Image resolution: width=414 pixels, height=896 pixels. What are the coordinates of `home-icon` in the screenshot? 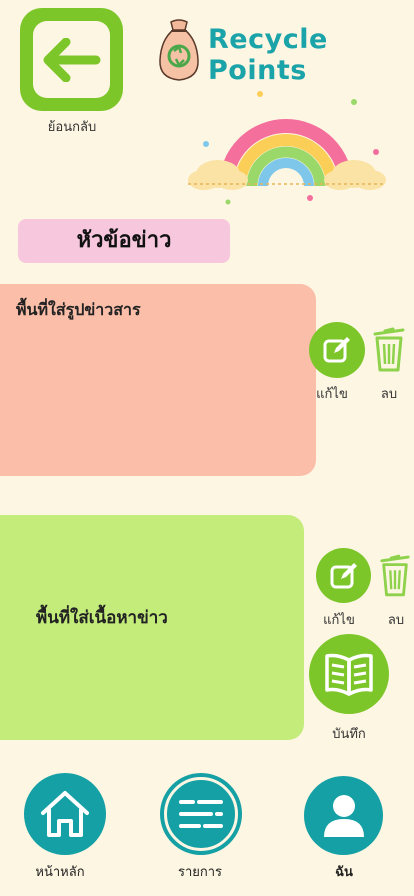 It's located at (65, 814).